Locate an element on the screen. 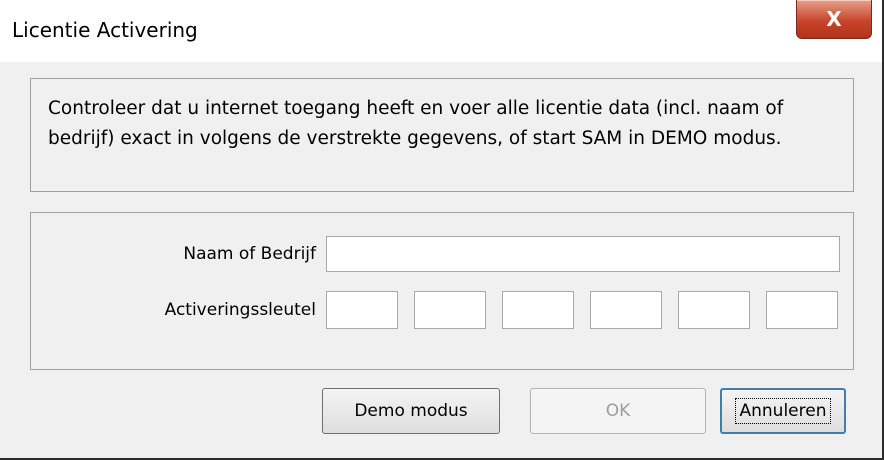 This screenshot has height=460, width=884. cancel-button: Annuleren is located at coordinates (783, 411).